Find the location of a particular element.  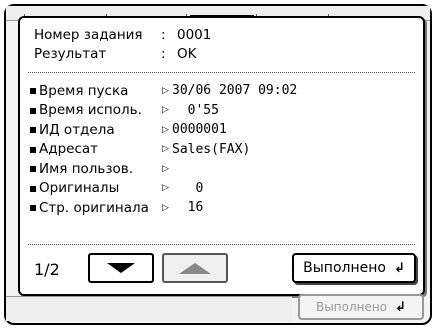

job-number-row: Номер задания : 0001 is located at coordinates (122, 35).